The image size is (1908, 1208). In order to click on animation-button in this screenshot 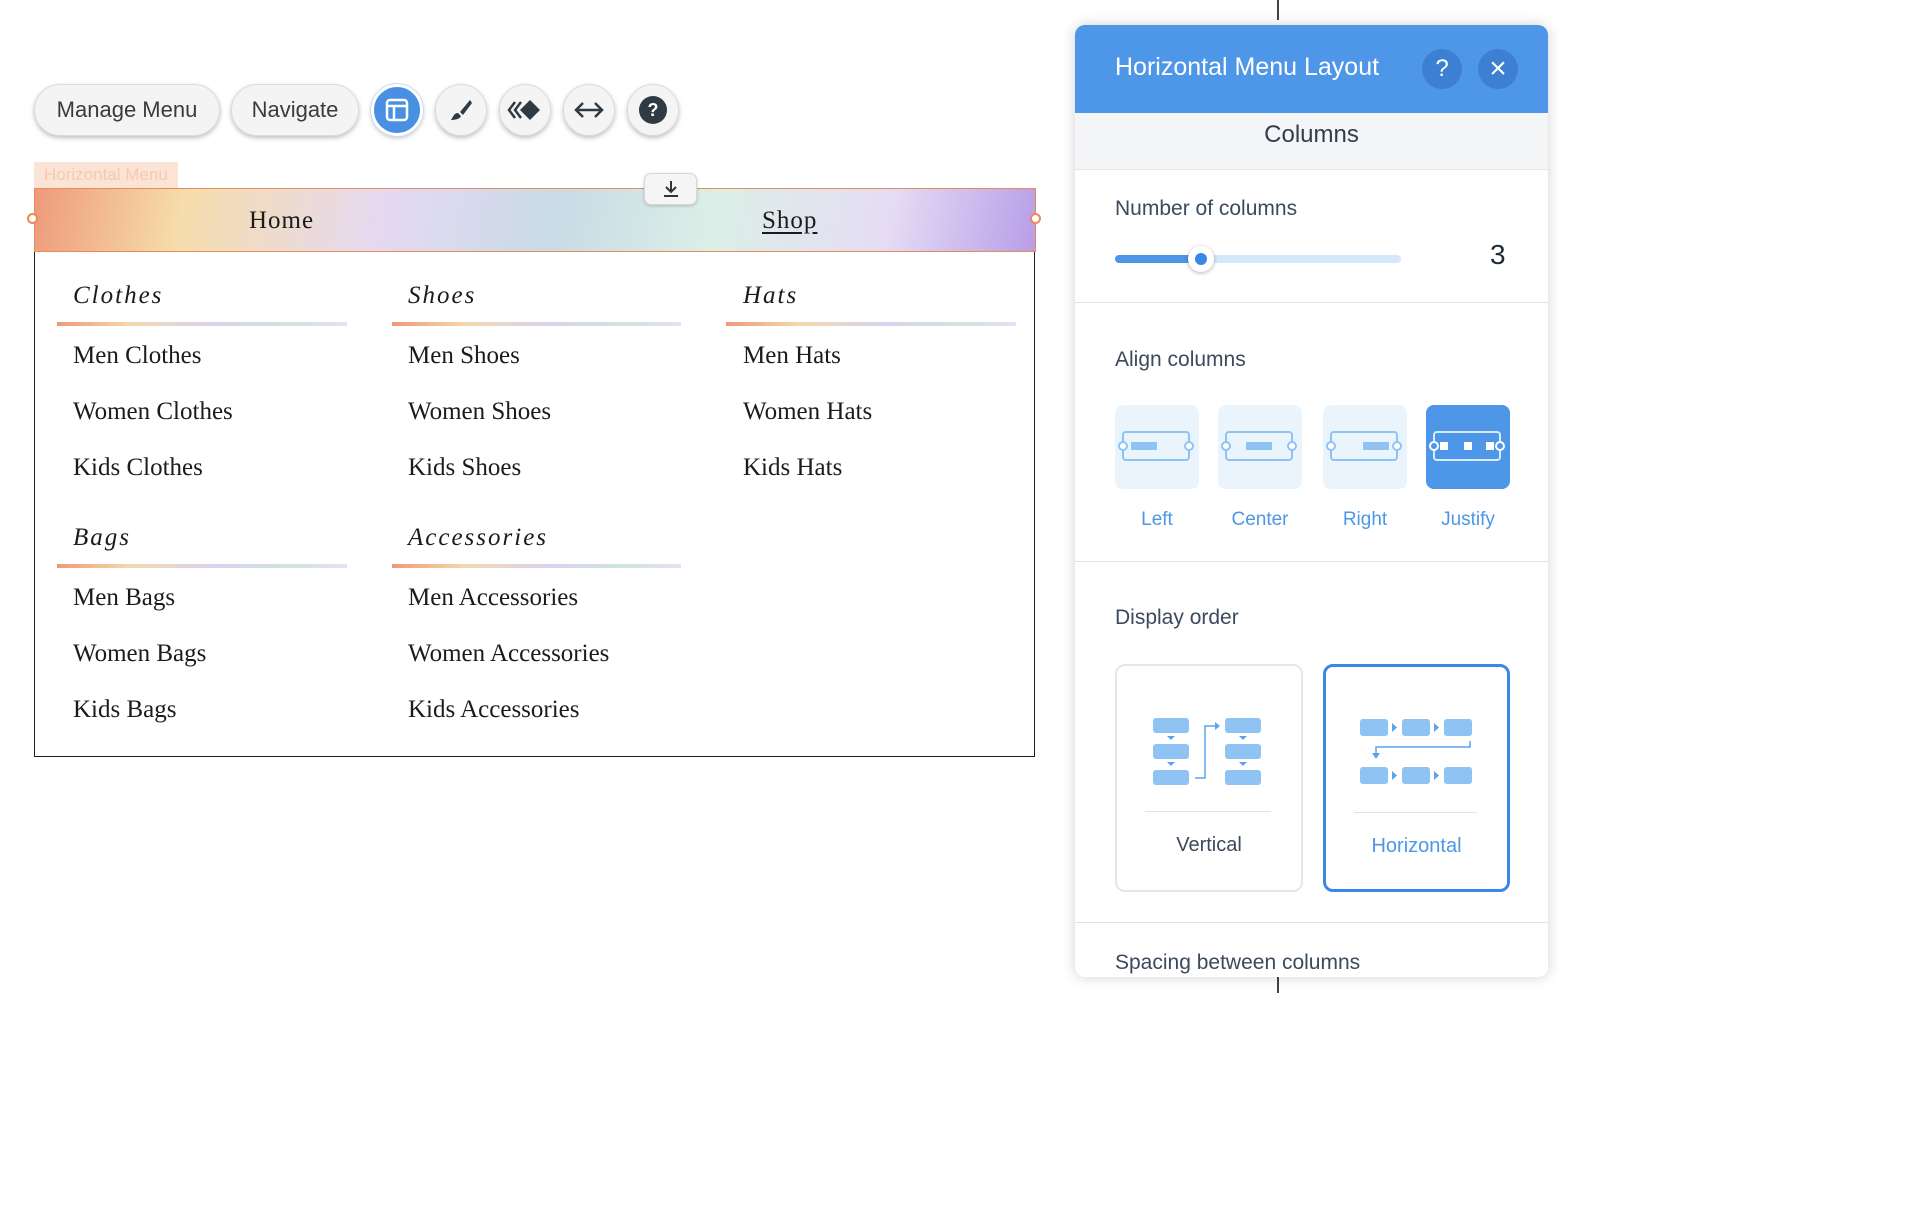, I will do `click(525, 110)`.